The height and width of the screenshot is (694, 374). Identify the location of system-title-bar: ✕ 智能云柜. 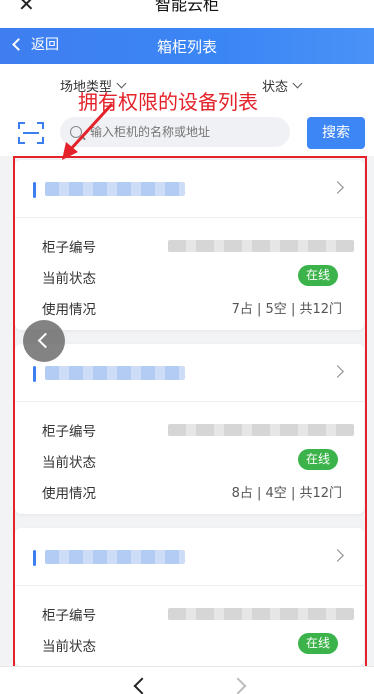
(187, 14).